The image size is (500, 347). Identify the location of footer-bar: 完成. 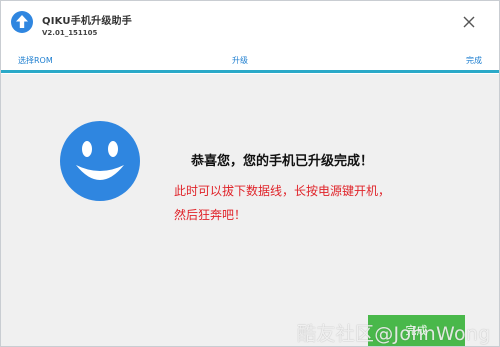
(250, 323).